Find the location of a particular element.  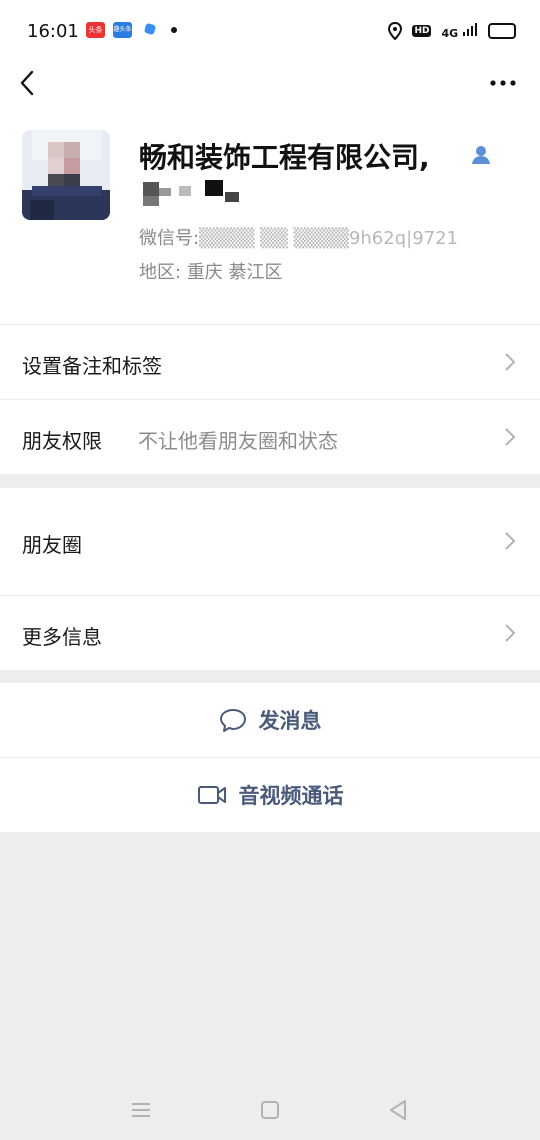

moments-row: 朋友圈 is located at coordinates (270, 541).